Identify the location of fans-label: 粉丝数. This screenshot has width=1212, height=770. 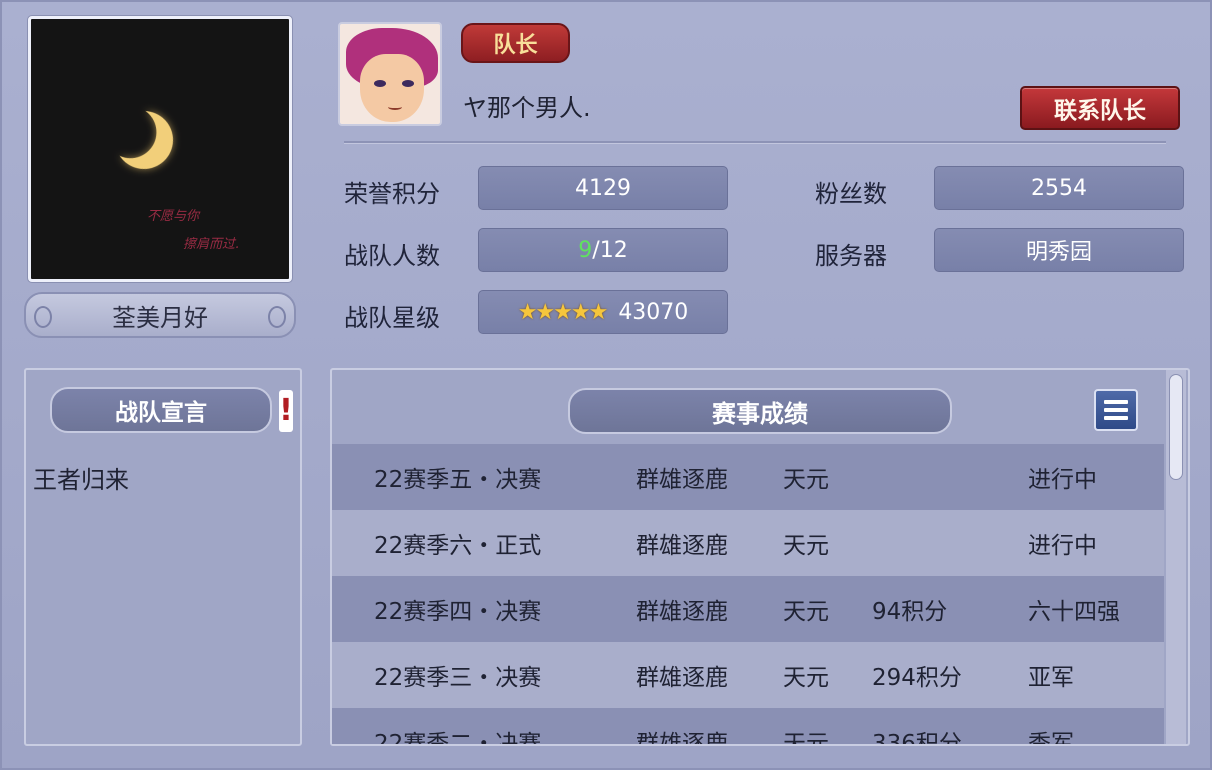
(851, 194).